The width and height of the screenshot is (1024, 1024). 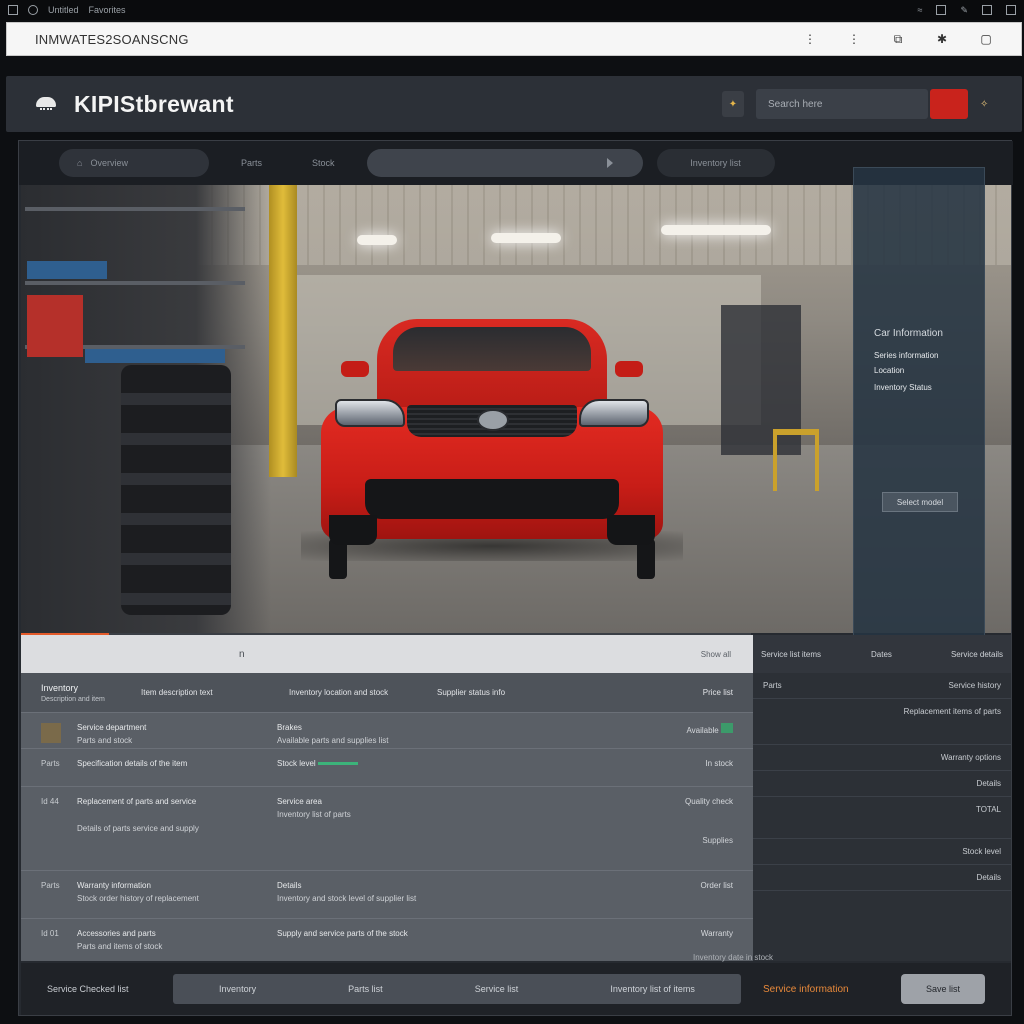 I want to click on car-mirror, so click(x=355, y=369).